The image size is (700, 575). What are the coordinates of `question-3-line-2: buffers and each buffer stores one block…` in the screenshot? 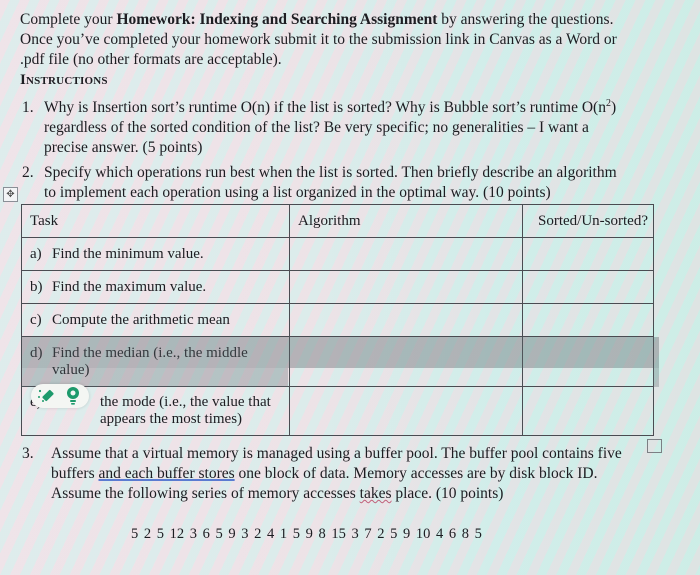 It's located at (324, 473).